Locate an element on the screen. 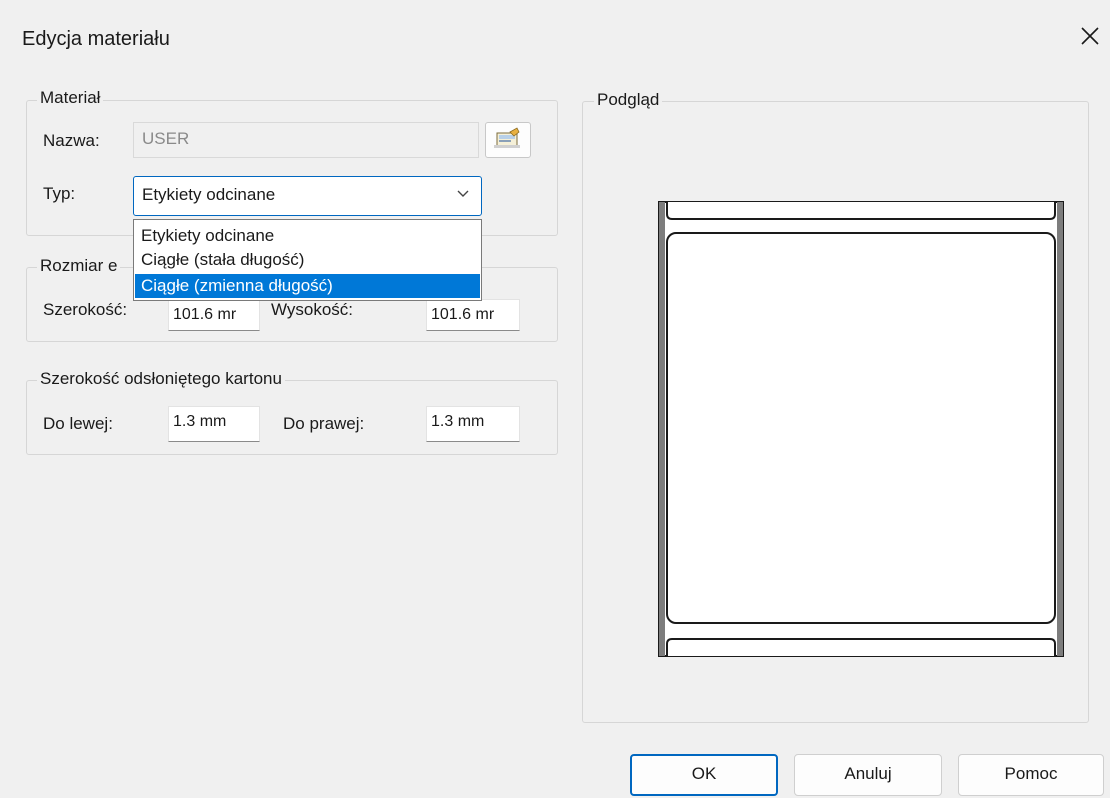 The height and width of the screenshot is (798, 1110). type-label: Typ: is located at coordinates (59, 193).